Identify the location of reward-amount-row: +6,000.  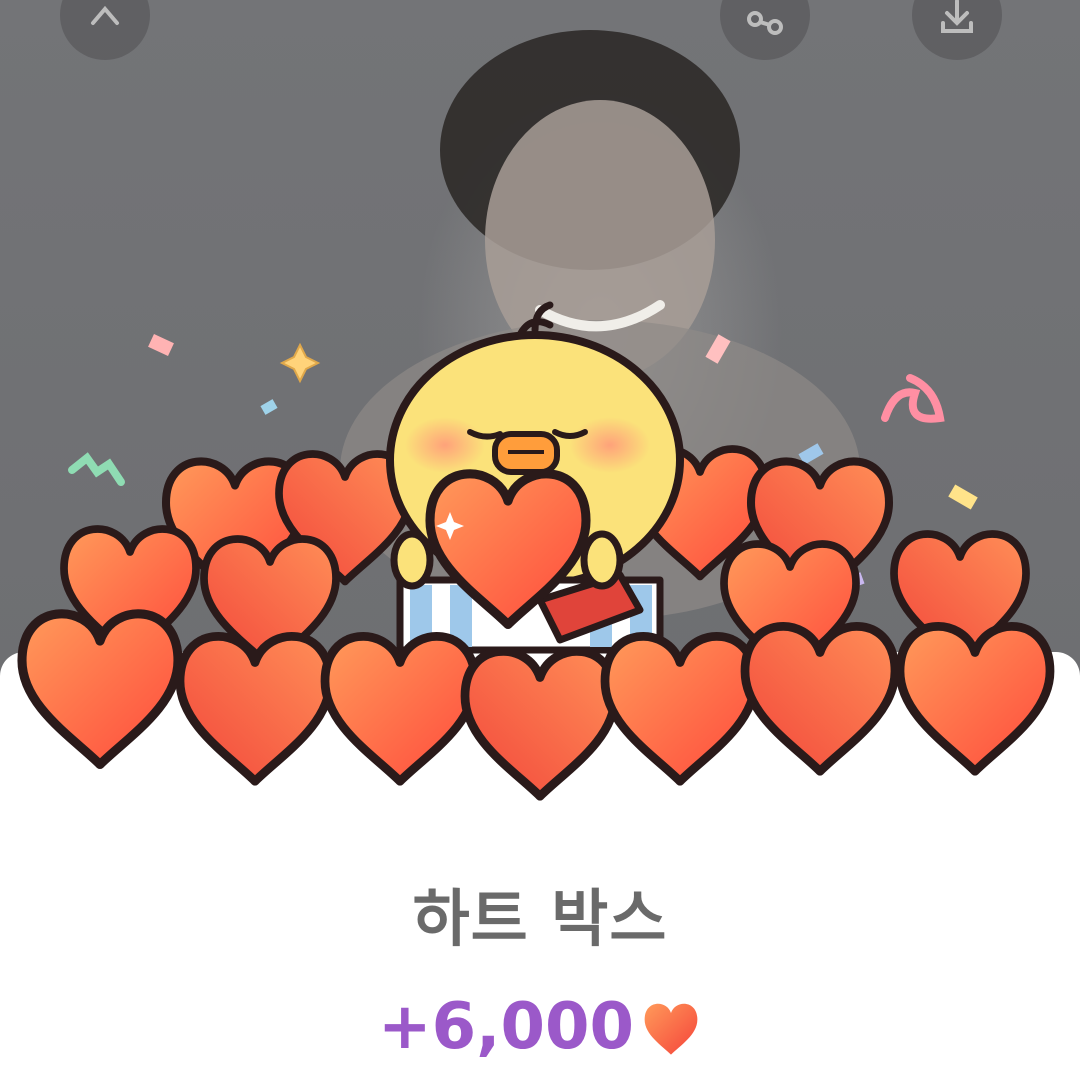
(540, 1027).